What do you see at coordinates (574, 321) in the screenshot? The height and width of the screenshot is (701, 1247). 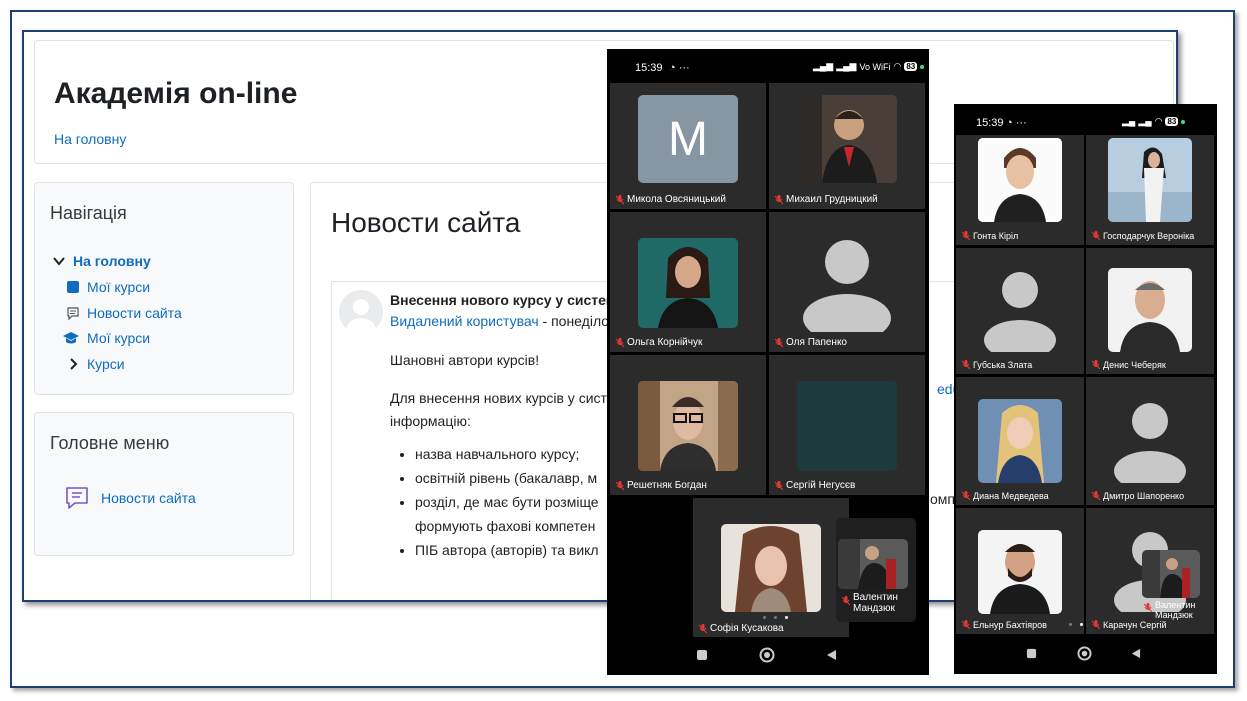 I see `post-date: - понеділо` at bounding box center [574, 321].